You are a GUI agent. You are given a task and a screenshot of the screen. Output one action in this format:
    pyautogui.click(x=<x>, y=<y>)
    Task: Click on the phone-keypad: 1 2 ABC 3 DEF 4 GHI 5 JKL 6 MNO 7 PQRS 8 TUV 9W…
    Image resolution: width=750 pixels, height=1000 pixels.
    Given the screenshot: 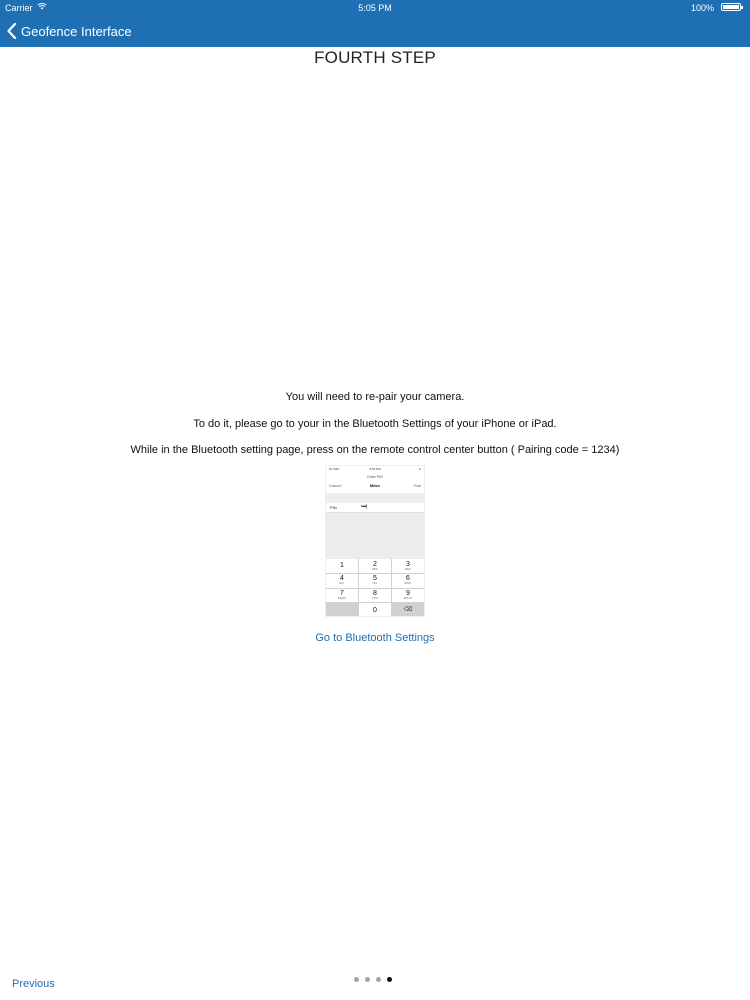 What is the action you would take?
    pyautogui.click(x=375, y=587)
    